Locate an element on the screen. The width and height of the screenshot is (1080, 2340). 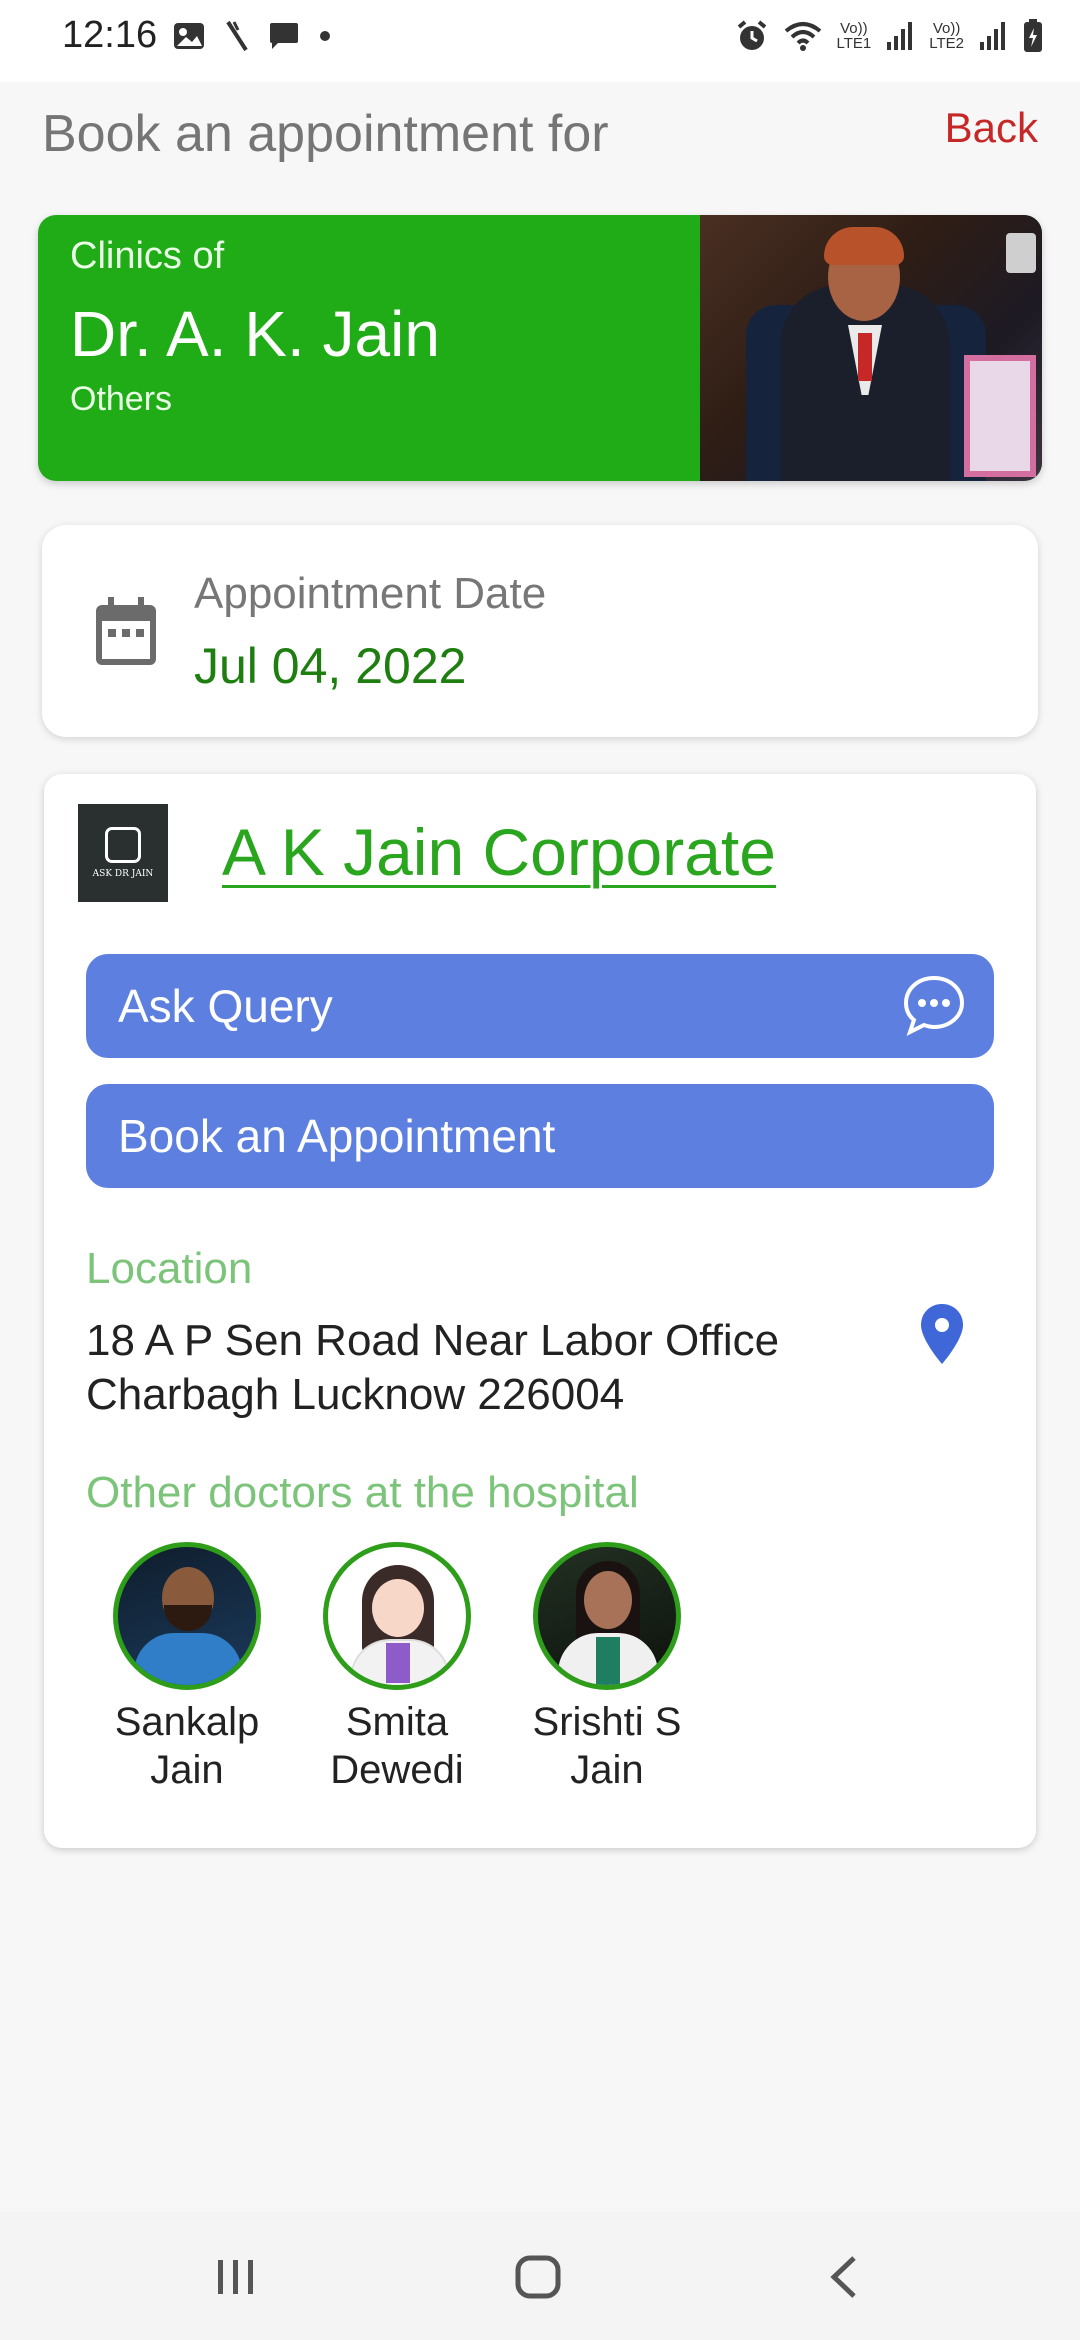
sim2-label-bottom: LTE2 is located at coordinates (946, 43).